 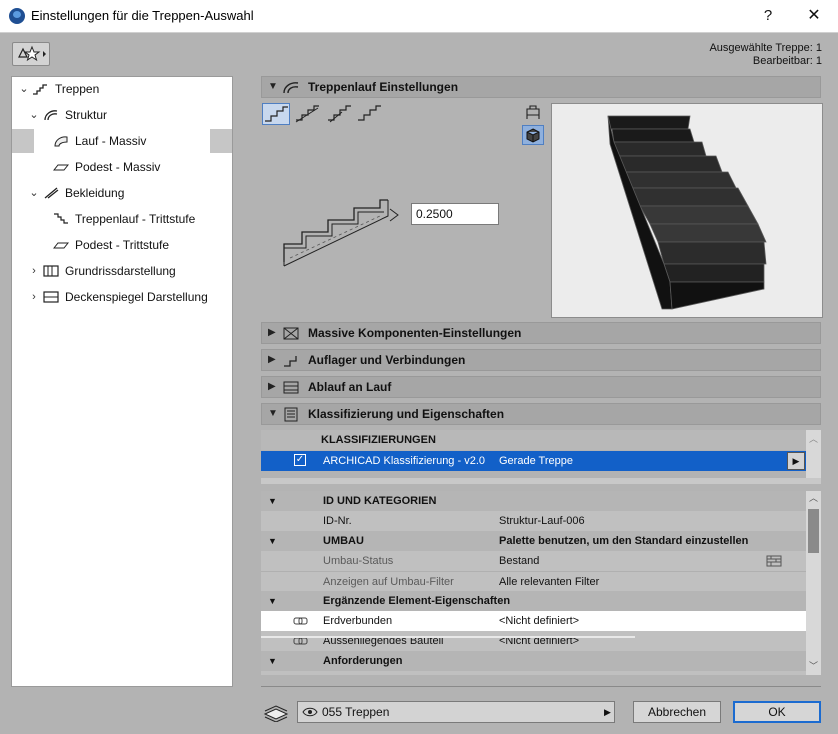 I want to click on section-auflager: ▶ Auflager und Verbindungen, so click(x=541, y=360).